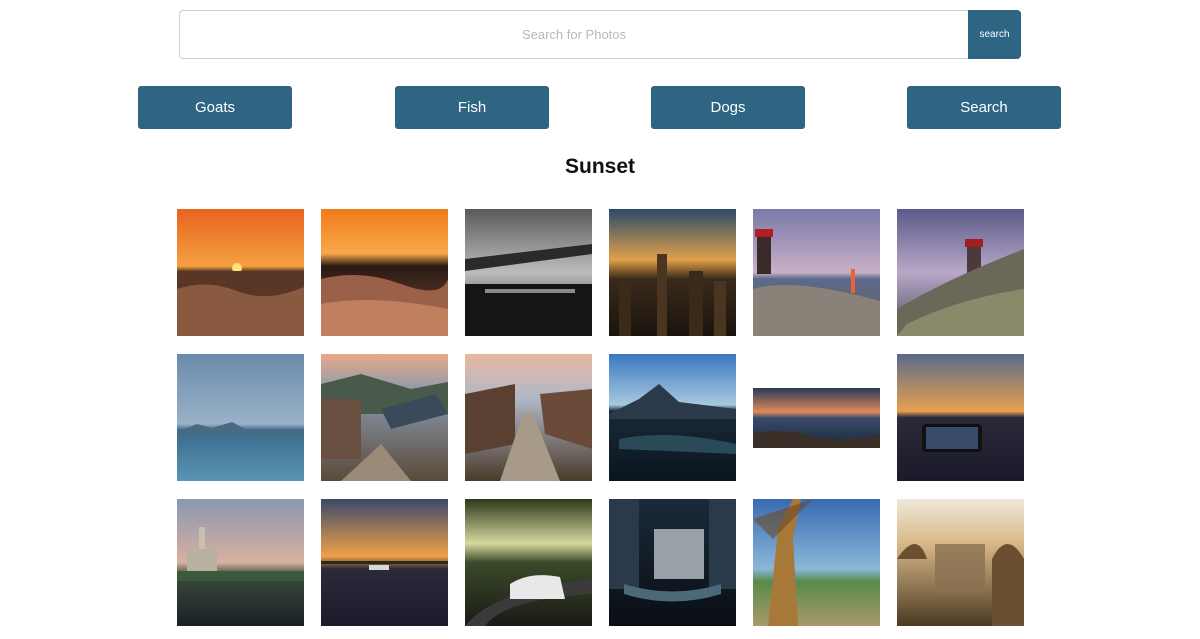  I want to click on dogs-button: Dogs, so click(728, 107).